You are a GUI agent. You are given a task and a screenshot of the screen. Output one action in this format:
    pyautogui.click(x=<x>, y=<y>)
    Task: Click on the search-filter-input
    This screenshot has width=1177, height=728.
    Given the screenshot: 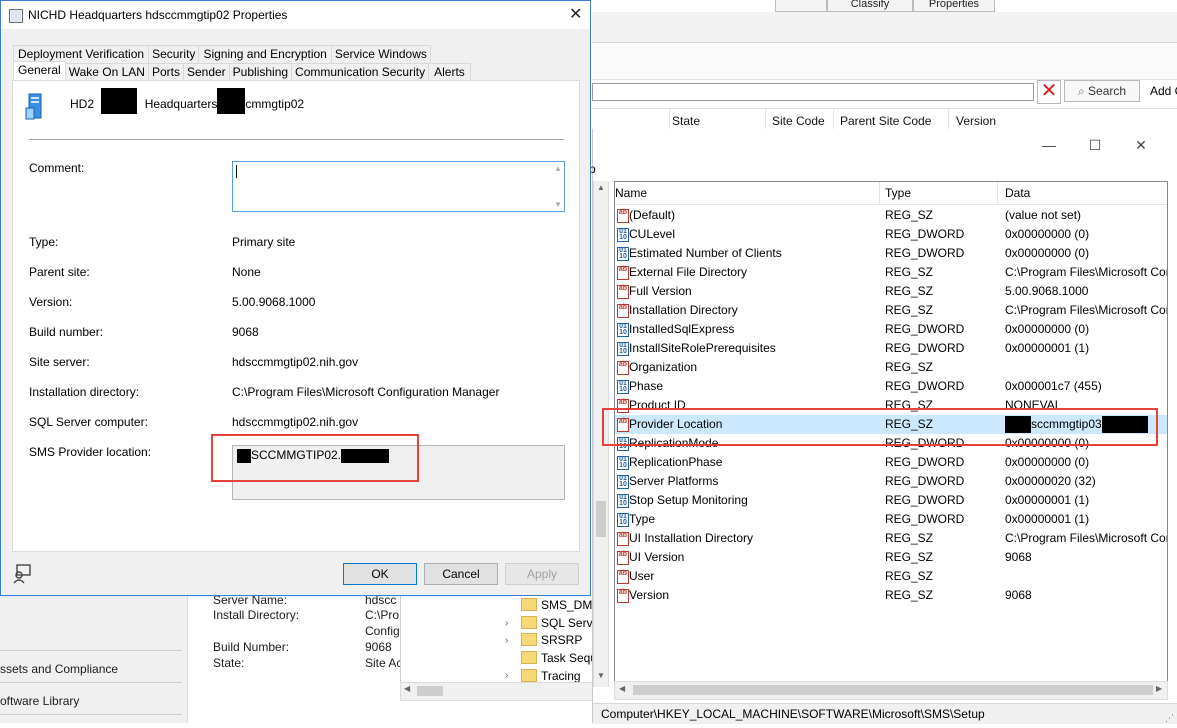 What is the action you would take?
    pyautogui.click(x=813, y=92)
    